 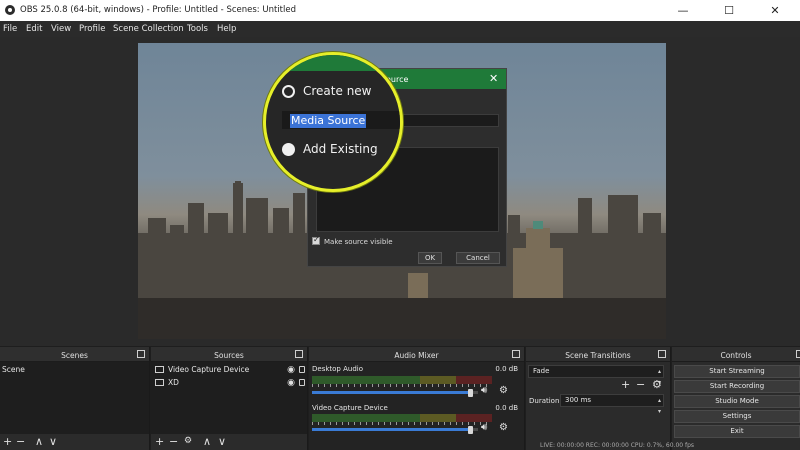 I want to click on audio-mixer-dock-header: Audio Mixer, so click(x=416, y=354).